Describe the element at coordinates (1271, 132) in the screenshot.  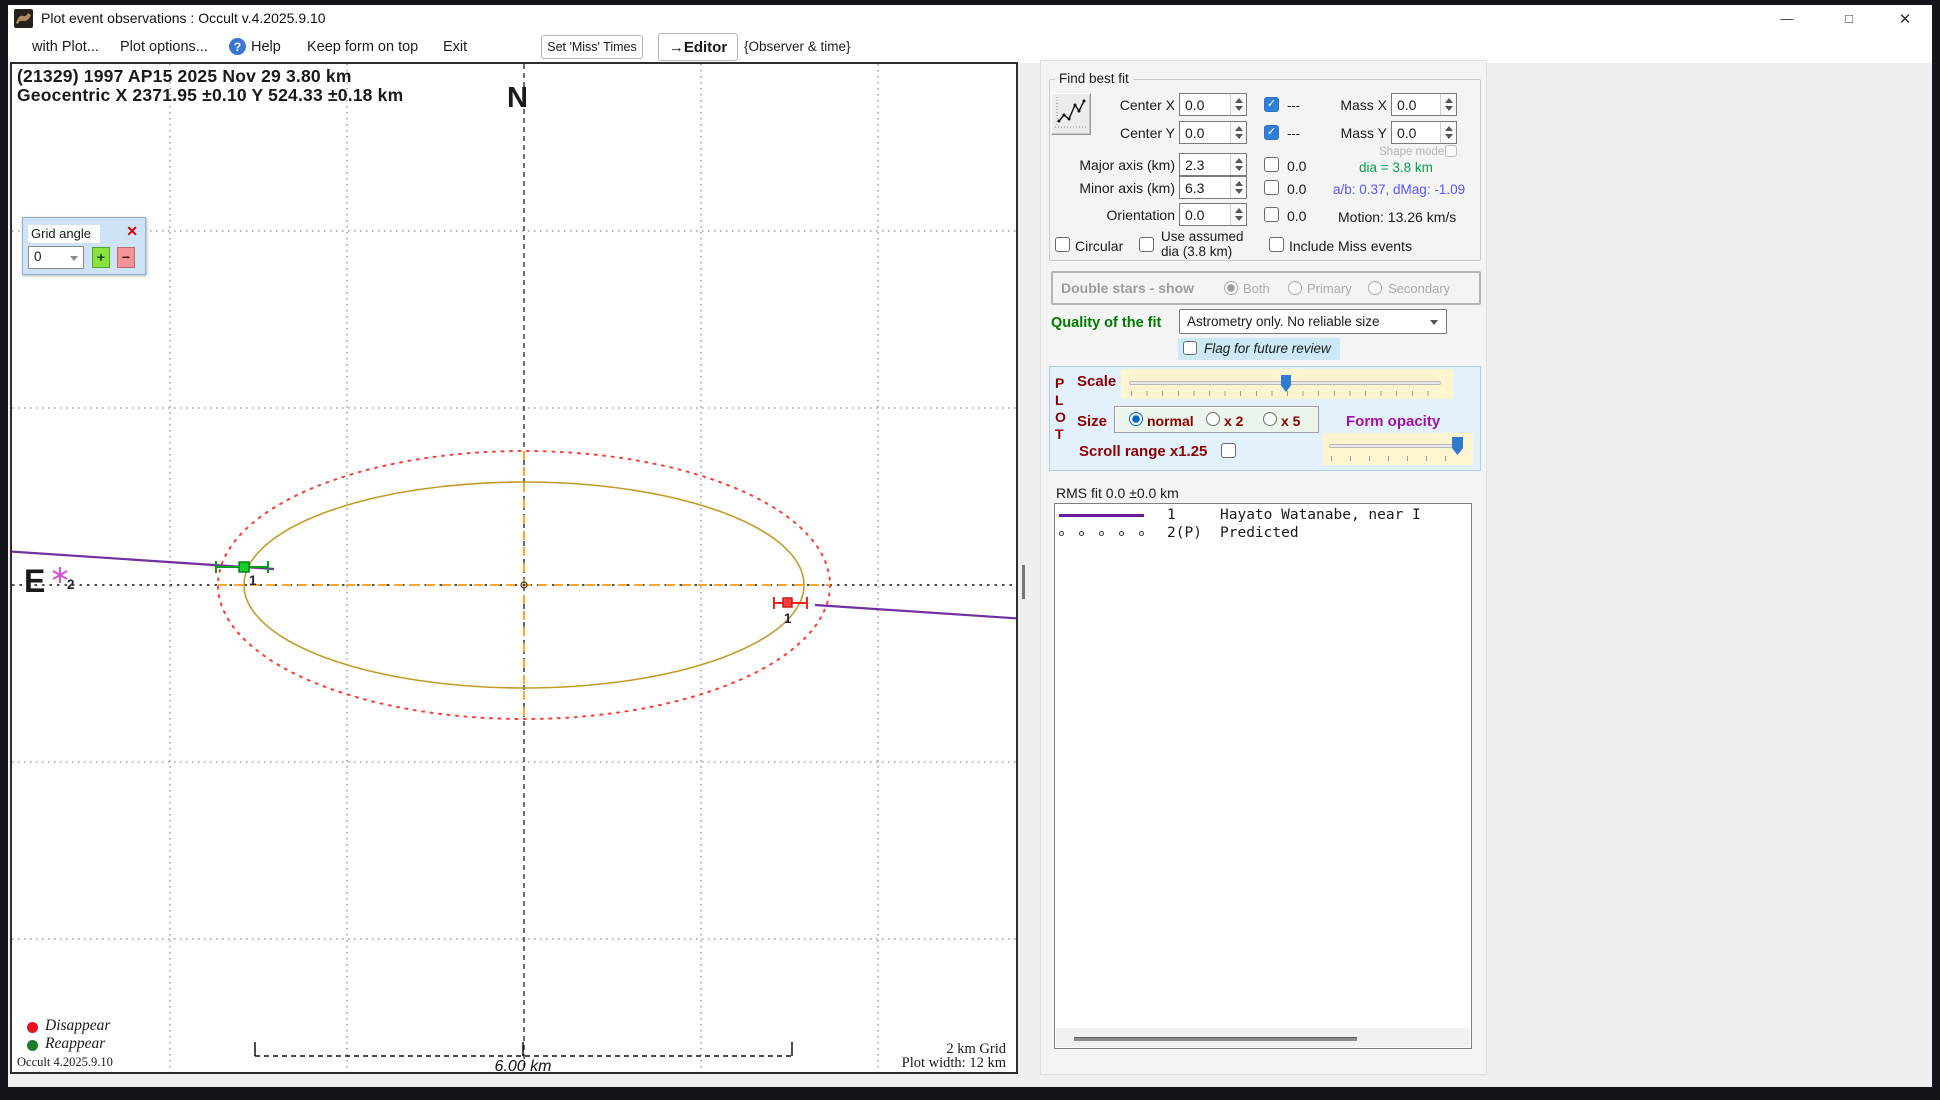
I see `center-y-checkbox: ✓` at that location.